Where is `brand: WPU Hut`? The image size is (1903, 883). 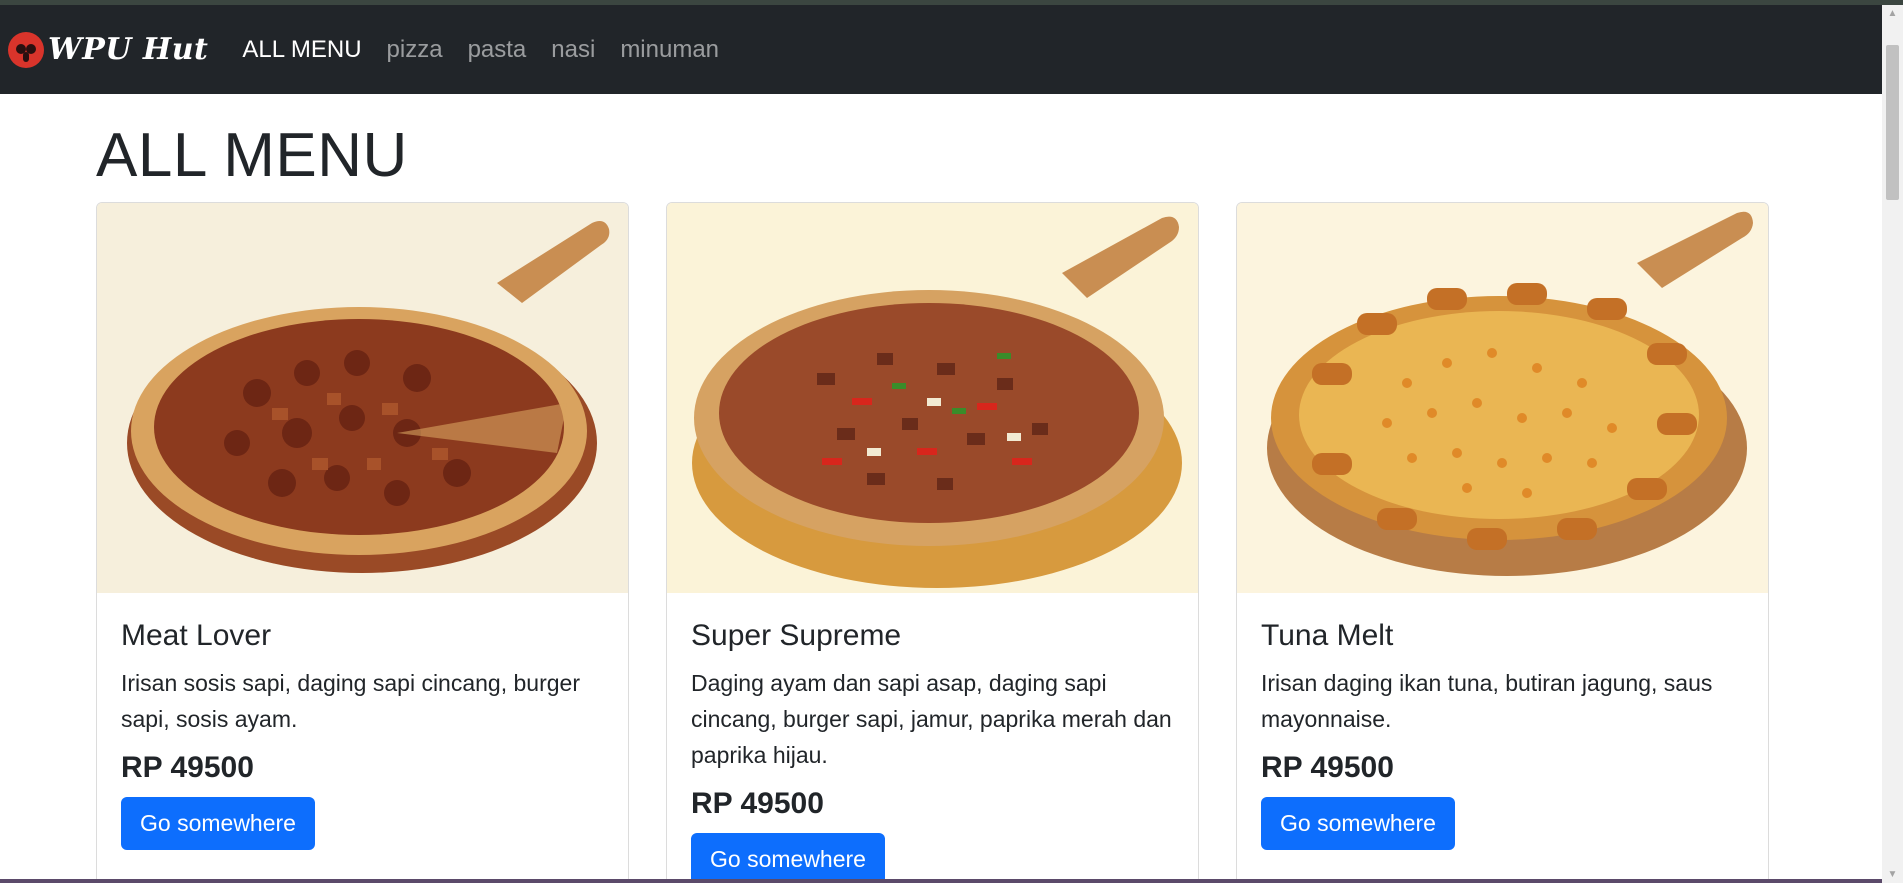 brand: WPU Hut is located at coordinates (108, 49).